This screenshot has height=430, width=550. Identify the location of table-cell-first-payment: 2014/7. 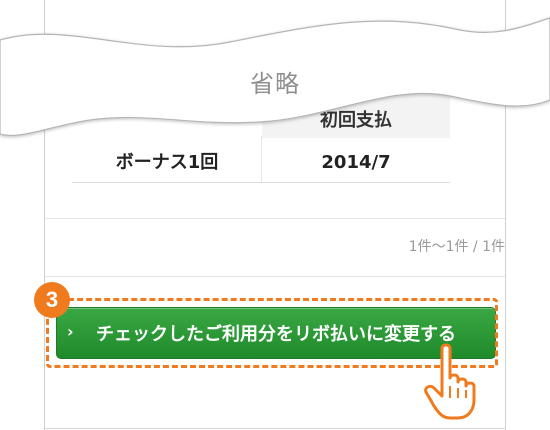
(356, 162).